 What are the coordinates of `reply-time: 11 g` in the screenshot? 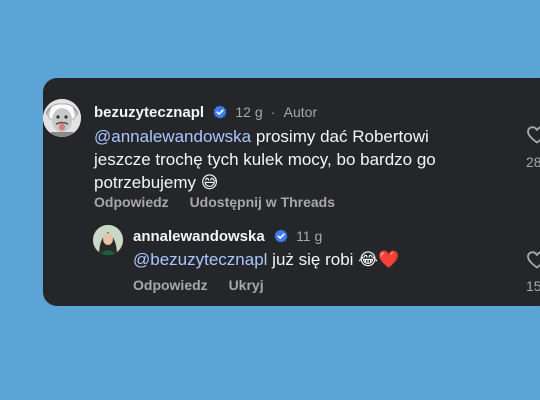 It's located at (309, 236).